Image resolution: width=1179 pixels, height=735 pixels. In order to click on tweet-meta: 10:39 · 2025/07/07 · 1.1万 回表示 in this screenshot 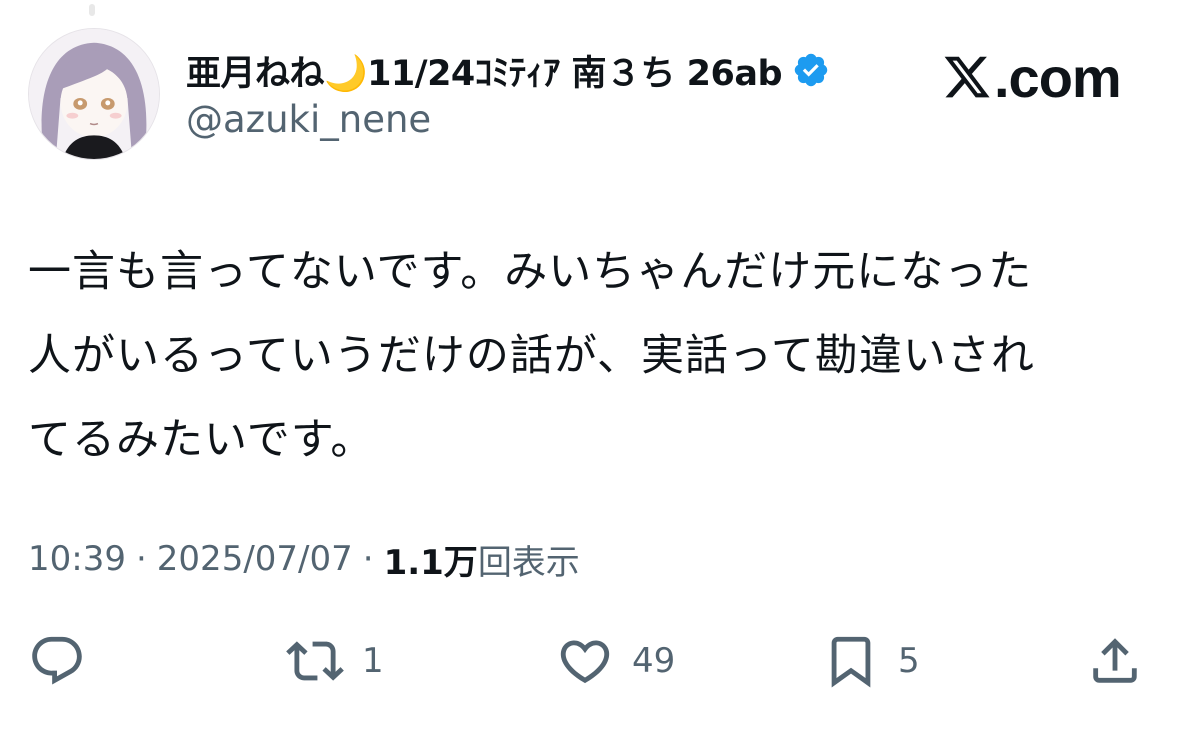, I will do `click(304, 559)`.